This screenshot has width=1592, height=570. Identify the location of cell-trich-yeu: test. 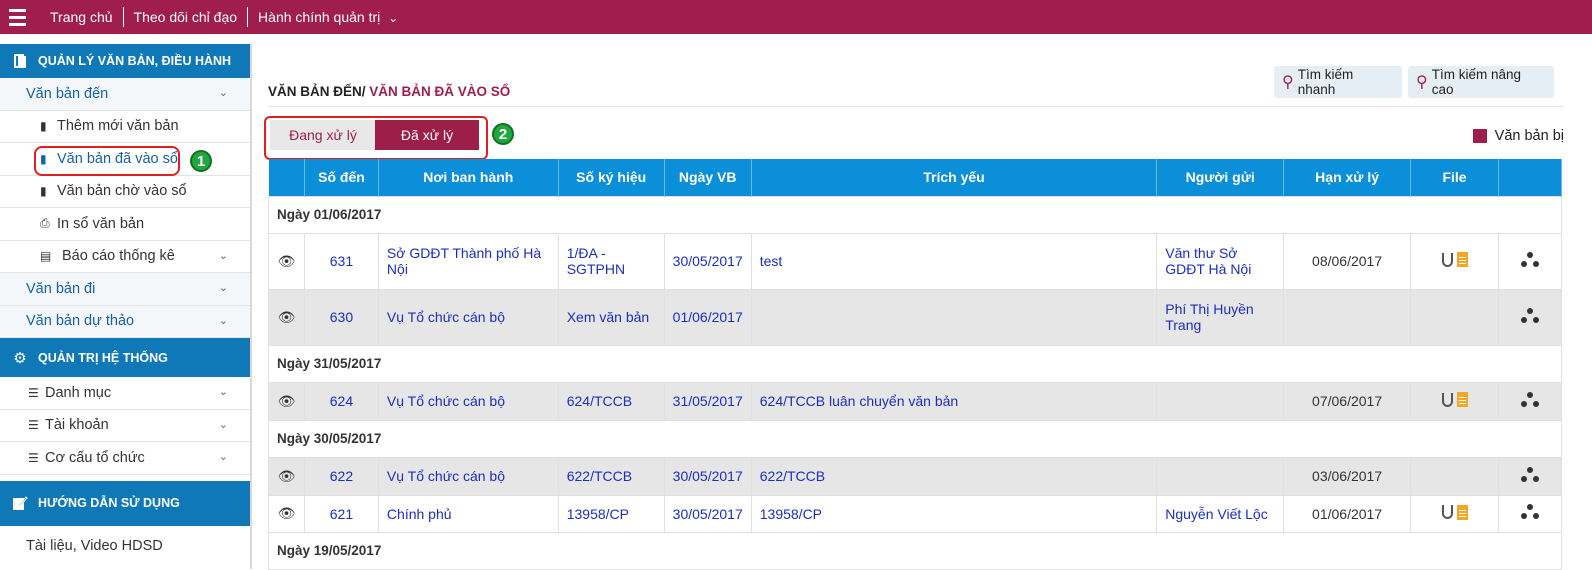
(954, 261).